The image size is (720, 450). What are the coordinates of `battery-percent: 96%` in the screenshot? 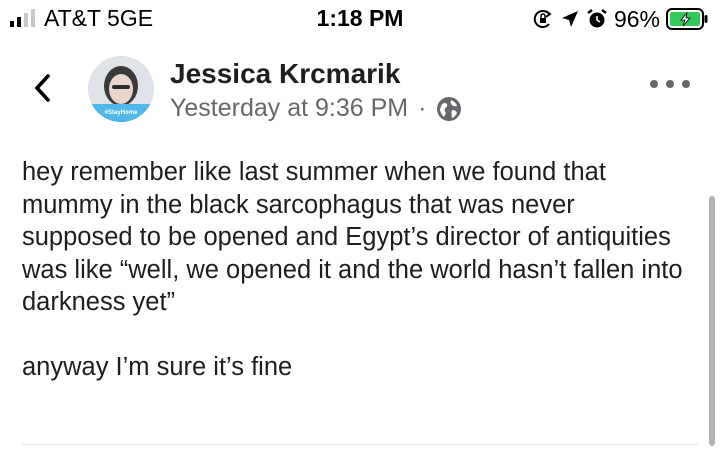 It's located at (636, 18).